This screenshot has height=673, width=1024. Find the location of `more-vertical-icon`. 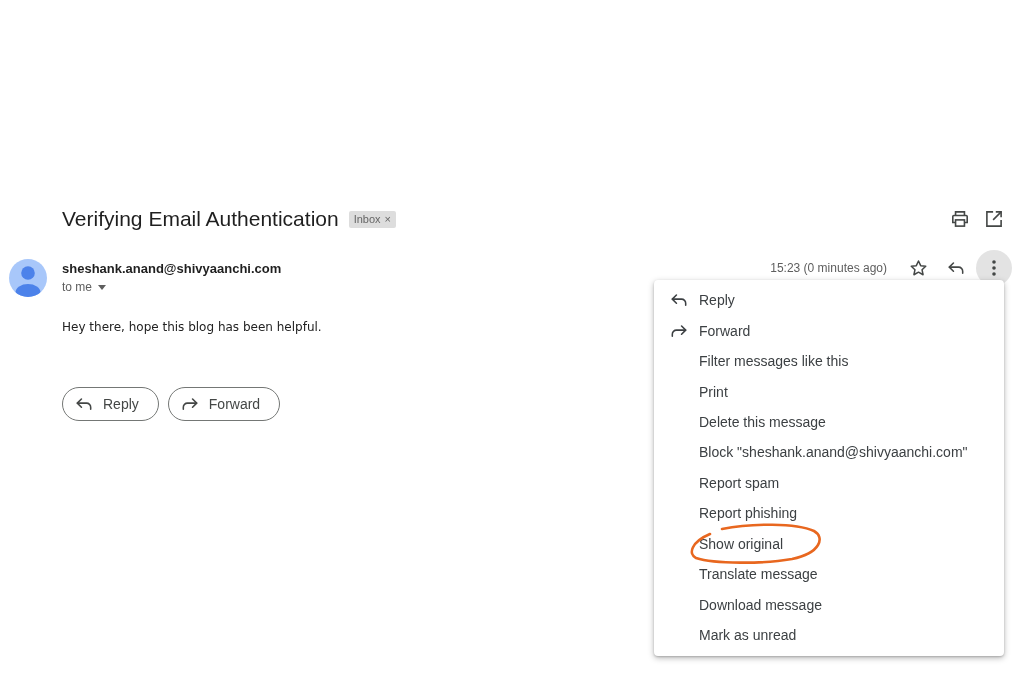

more-vertical-icon is located at coordinates (994, 268).